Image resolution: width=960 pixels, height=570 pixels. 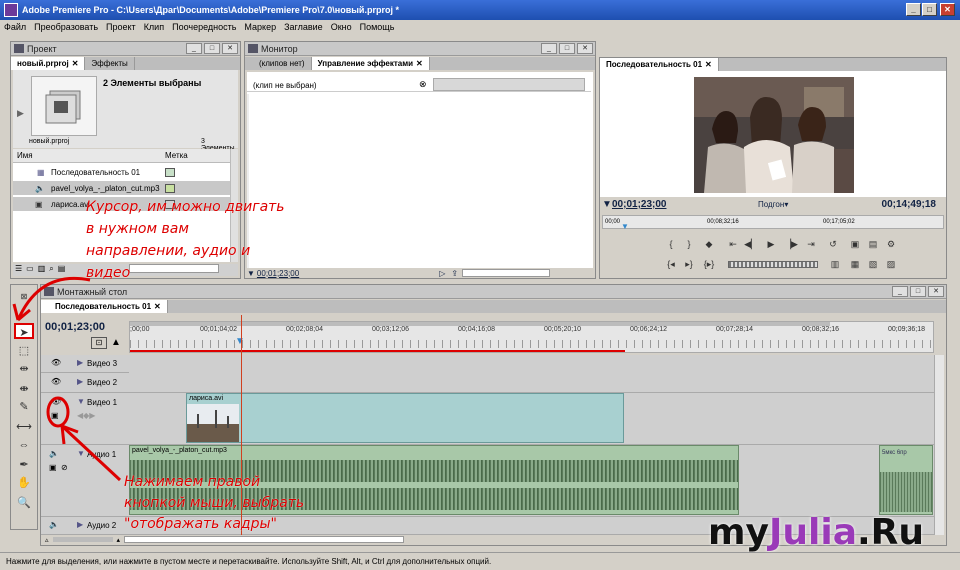 What do you see at coordinates (929, 9) in the screenshot?
I see `maximize-button: □` at bounding box center [929, 9].